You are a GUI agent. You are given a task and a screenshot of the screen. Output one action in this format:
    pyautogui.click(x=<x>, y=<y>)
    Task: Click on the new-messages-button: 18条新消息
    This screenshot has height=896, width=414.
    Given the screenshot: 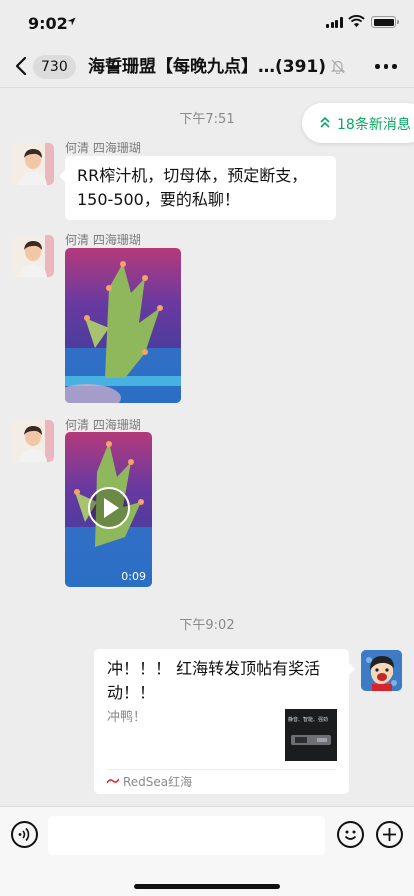 What is the action you would take?
    pyautogui.click(x=358, y=123)
    